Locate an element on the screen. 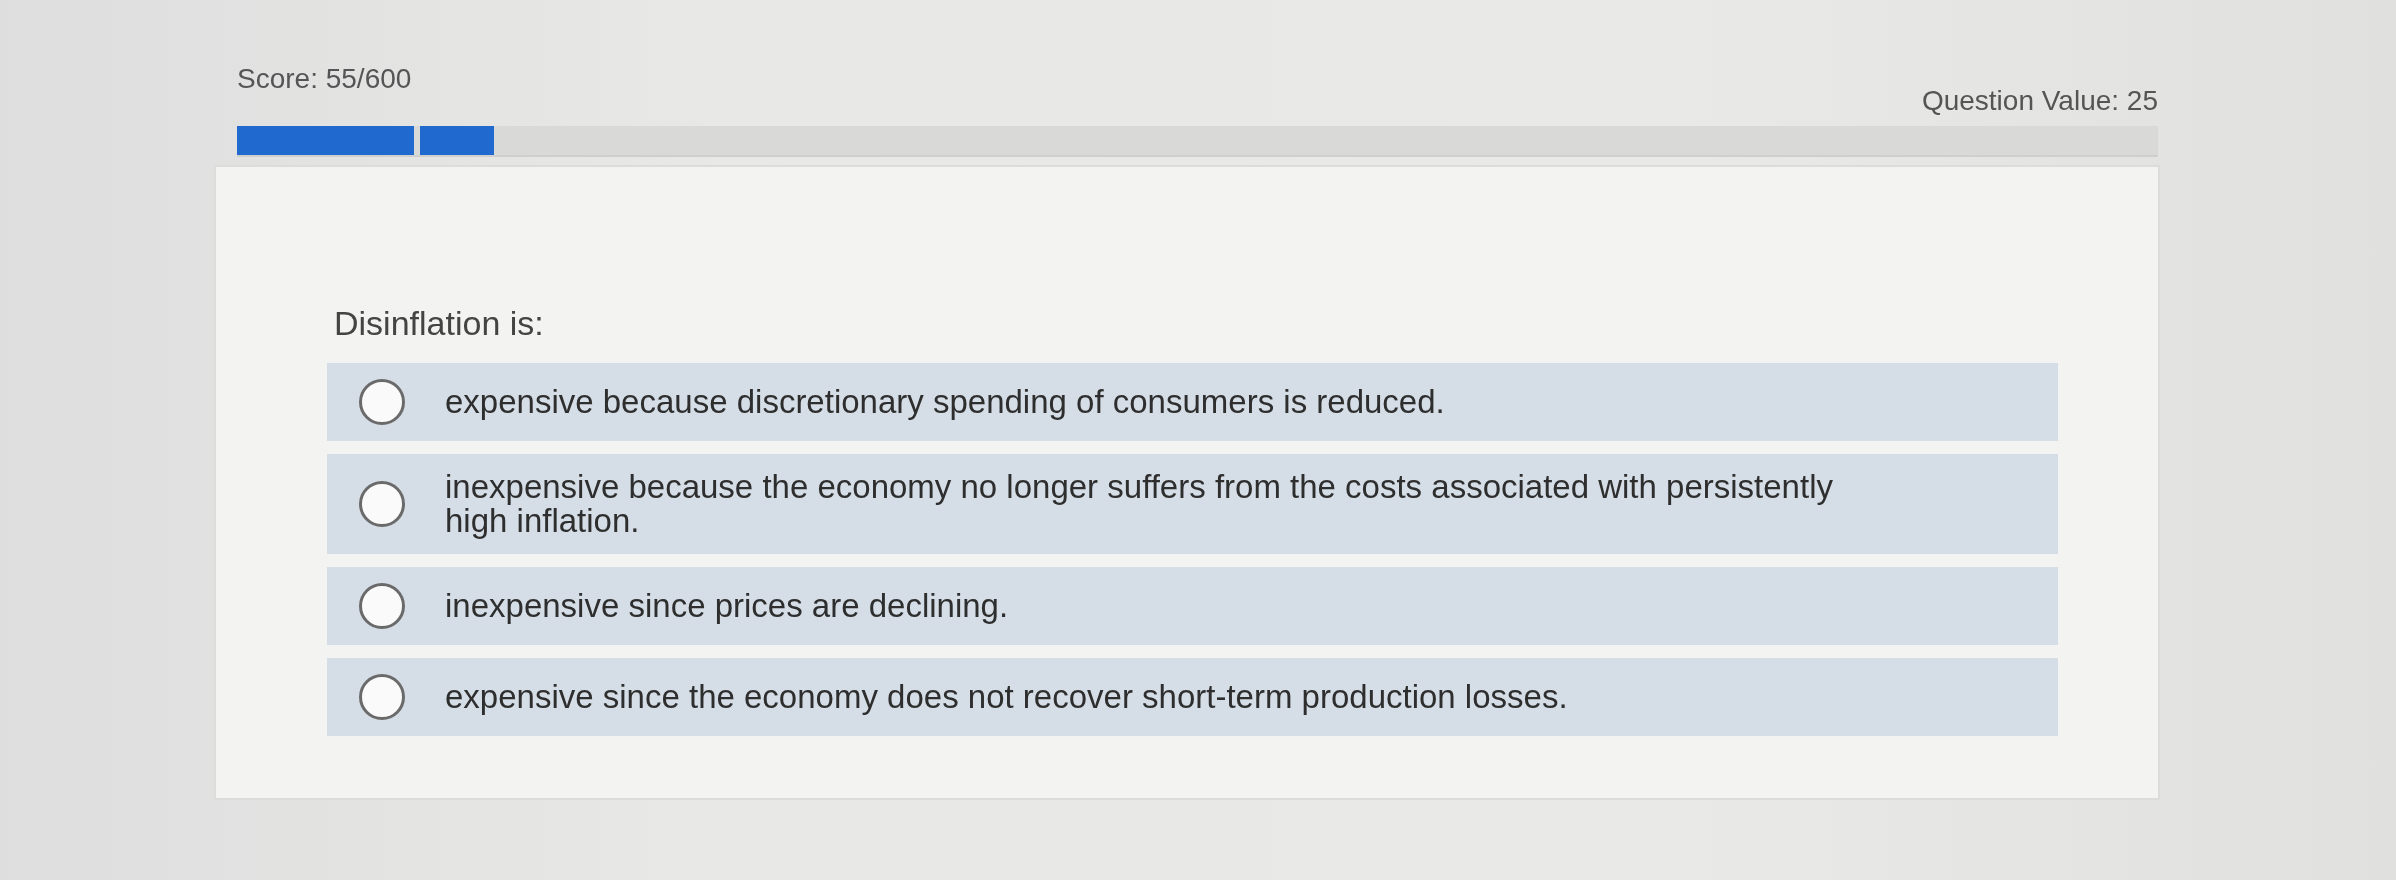  option-text: inexpensive because the economy no longer suffers from the costs associated with persistently high inflation. is located at coordinates (1139, 504).